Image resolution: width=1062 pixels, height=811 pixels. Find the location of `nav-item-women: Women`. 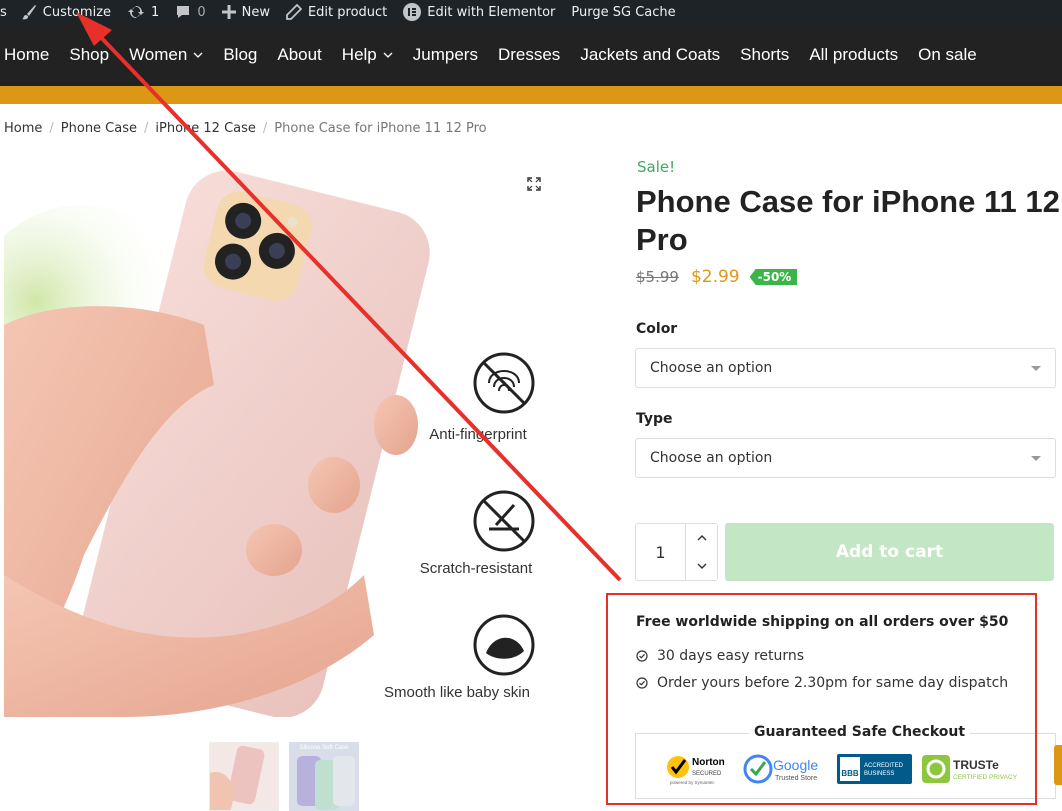

nav-item-women: Women is located at coordinates (166, 55).